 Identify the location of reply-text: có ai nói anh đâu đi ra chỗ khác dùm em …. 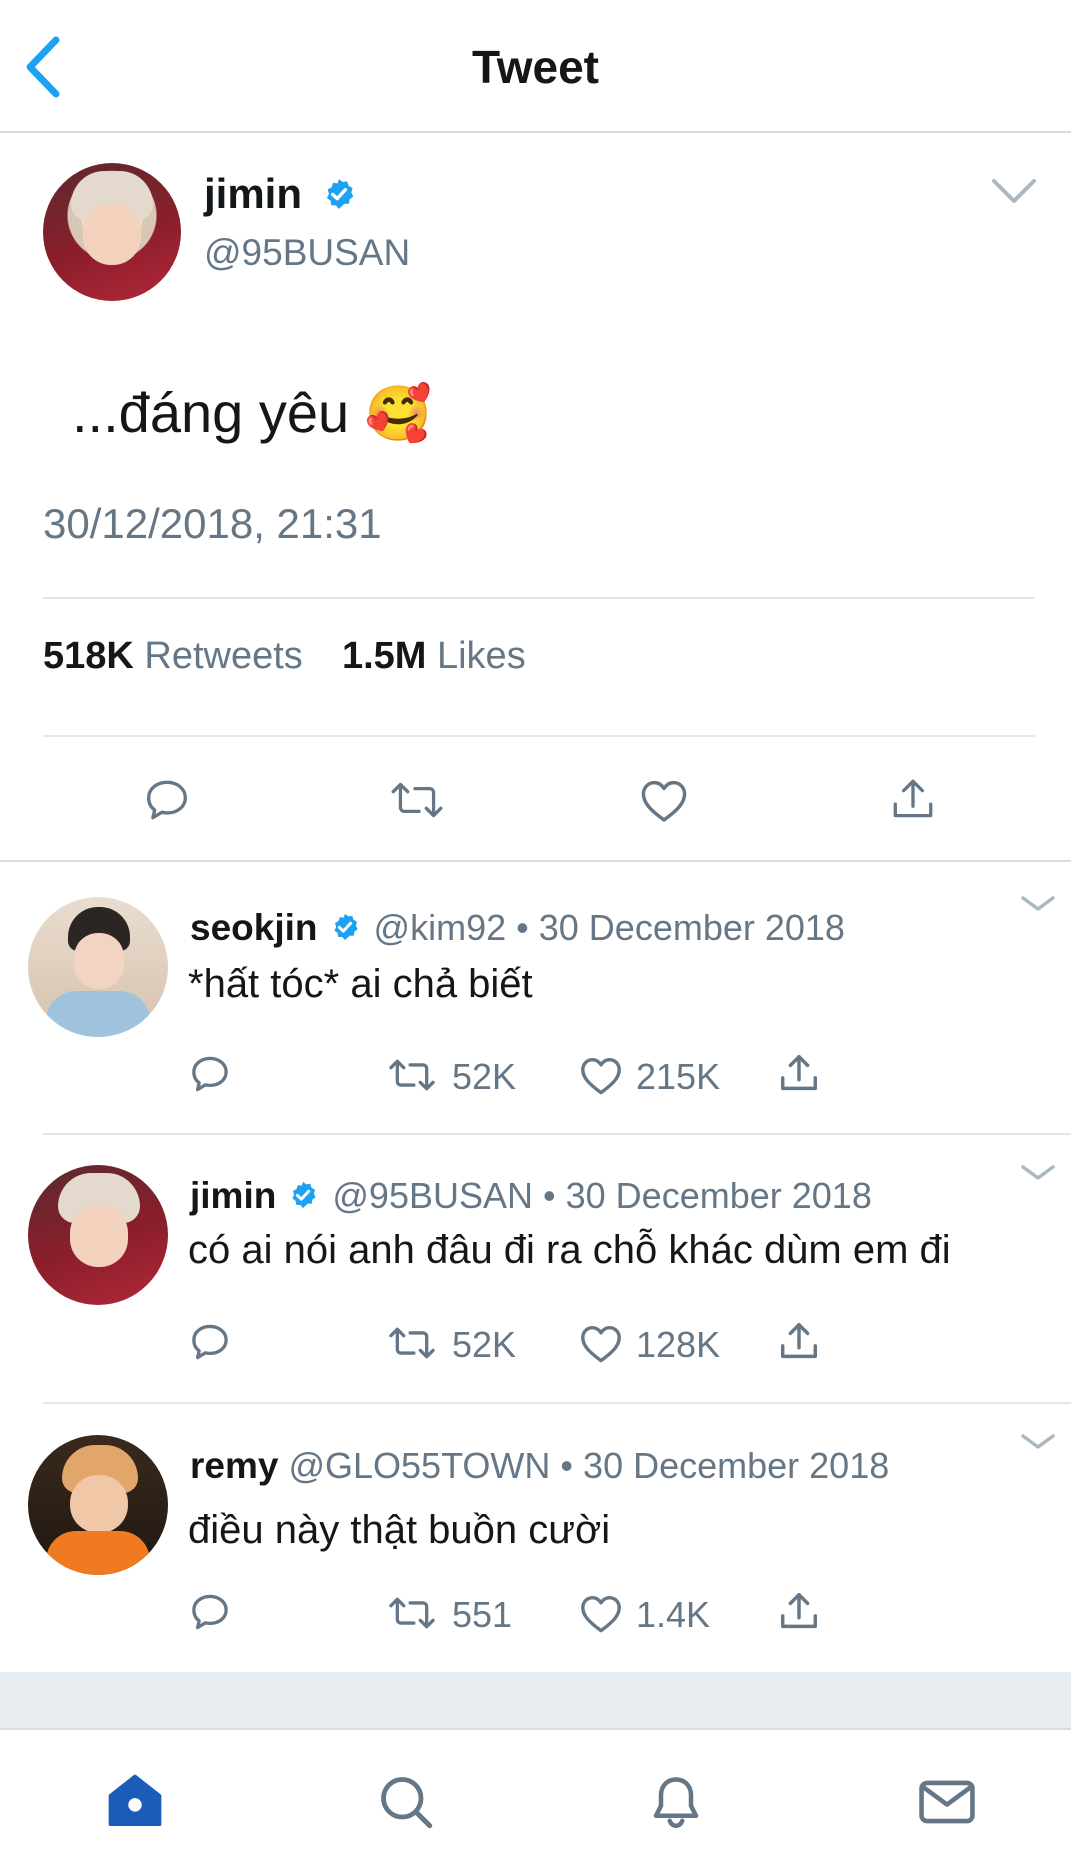
(569, 1250).